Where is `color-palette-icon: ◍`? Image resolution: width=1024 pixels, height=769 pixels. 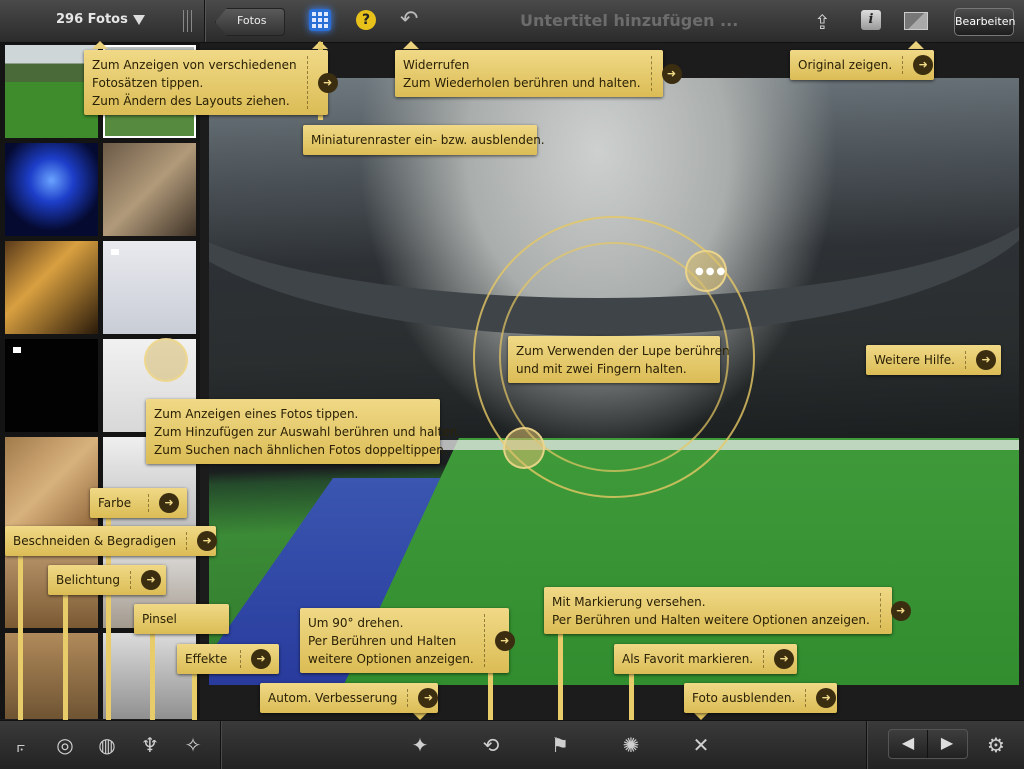
color-palette-icon: ◍ is located at coordinates (107, 745).